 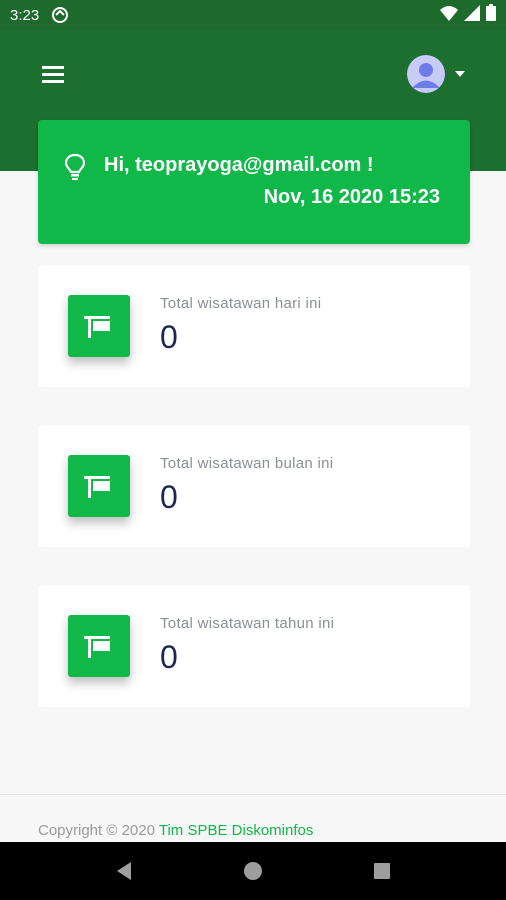 What do you see at coordinates (253, 794) in the screenshot?
I see `footer-divider` at bounding box center [253, 794].